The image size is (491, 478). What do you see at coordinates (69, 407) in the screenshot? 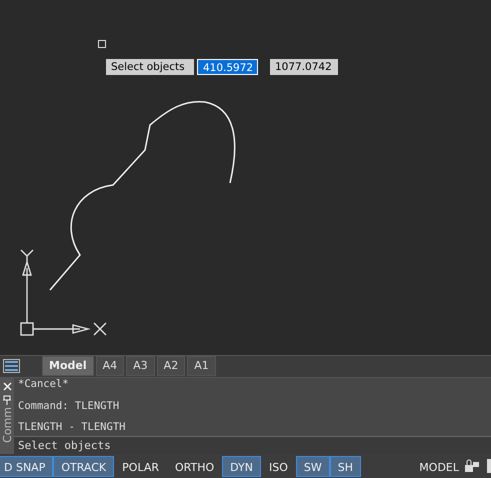
I see `command-history-line: Command: TLENGTH` at bounding box center [69, 407].